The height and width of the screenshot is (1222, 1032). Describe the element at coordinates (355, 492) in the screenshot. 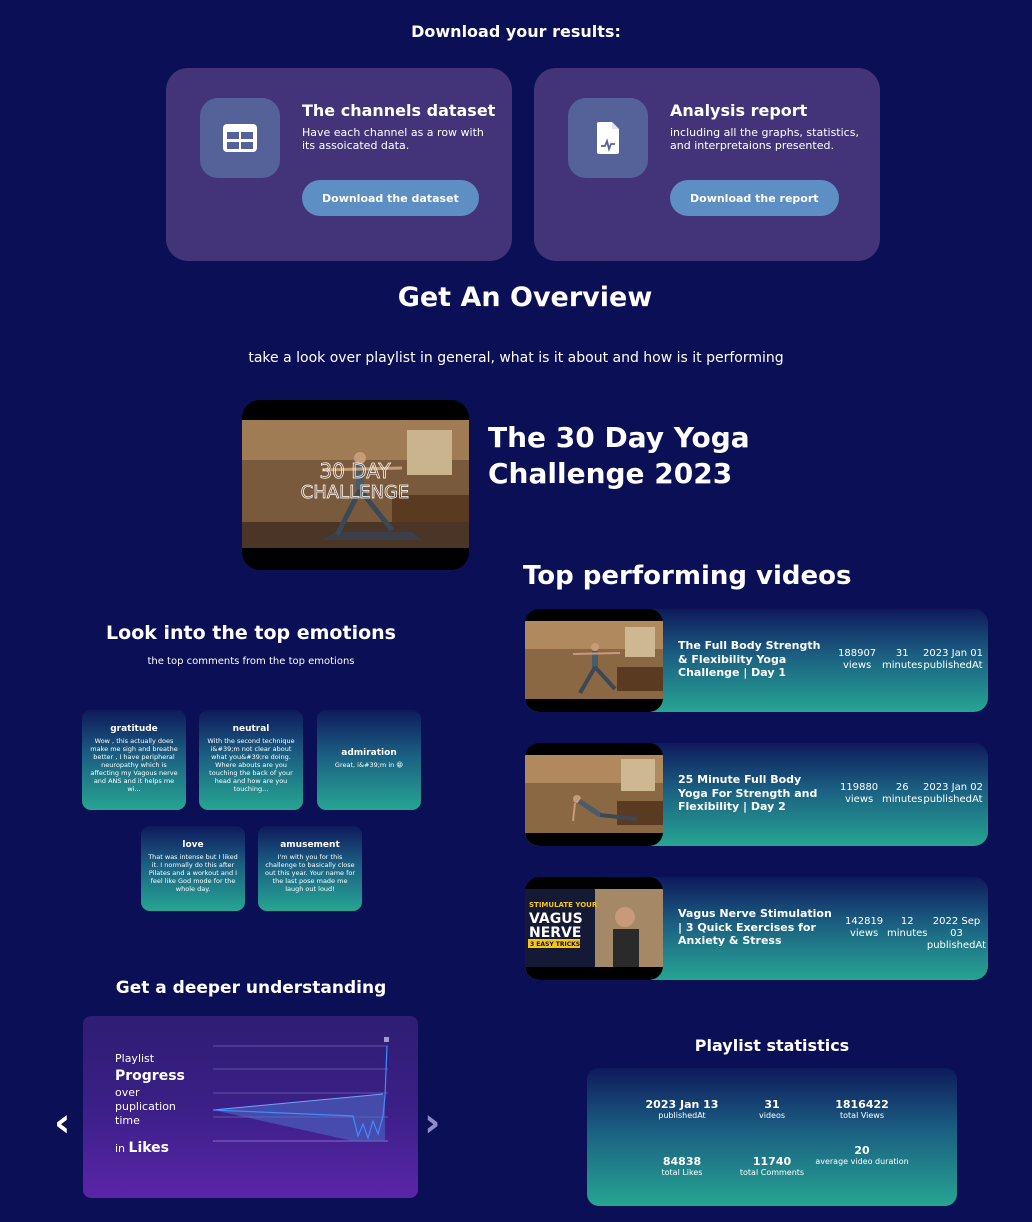

I see `thumb-text-2: CHALLENGE` at that location.